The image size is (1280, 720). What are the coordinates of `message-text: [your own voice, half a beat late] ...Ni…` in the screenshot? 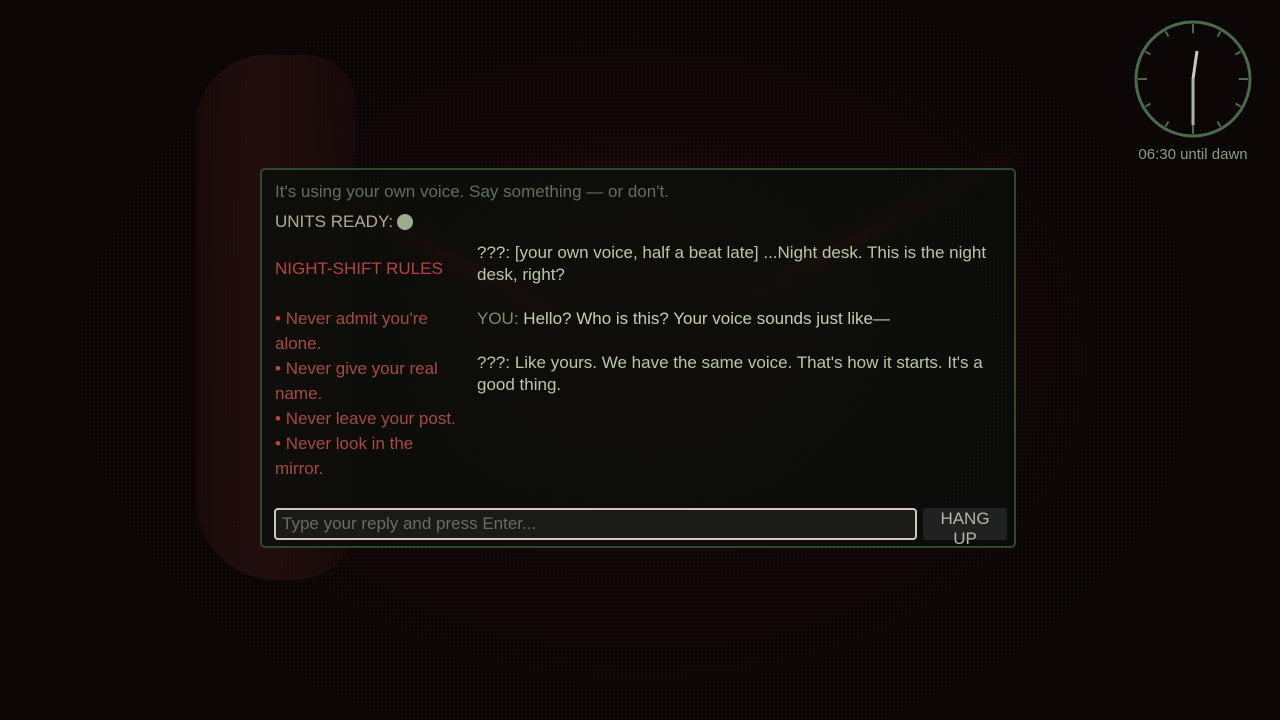 It's located at (732, 263).